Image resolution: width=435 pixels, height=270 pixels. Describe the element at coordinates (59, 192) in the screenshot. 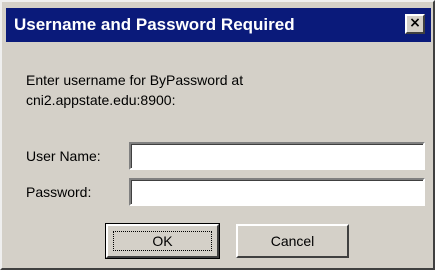

I see `password-label: Password:` at that location.